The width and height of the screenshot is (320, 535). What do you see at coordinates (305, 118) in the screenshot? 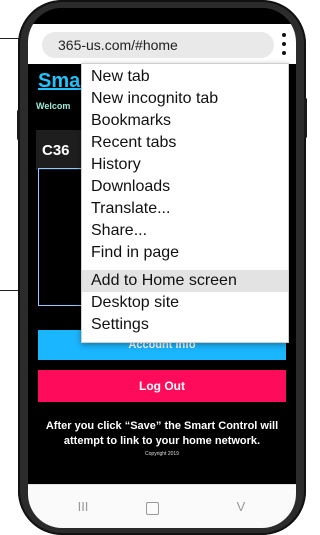
I see `power-button` at bounding box center [305, 118].